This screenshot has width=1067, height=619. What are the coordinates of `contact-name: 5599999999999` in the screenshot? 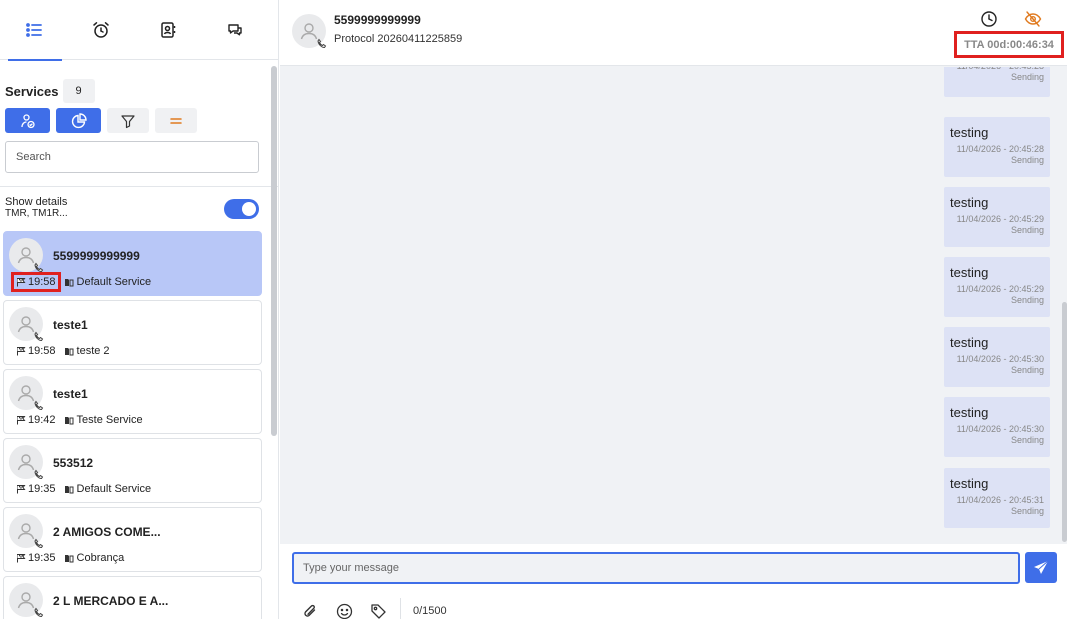 It's located at (377, 20).